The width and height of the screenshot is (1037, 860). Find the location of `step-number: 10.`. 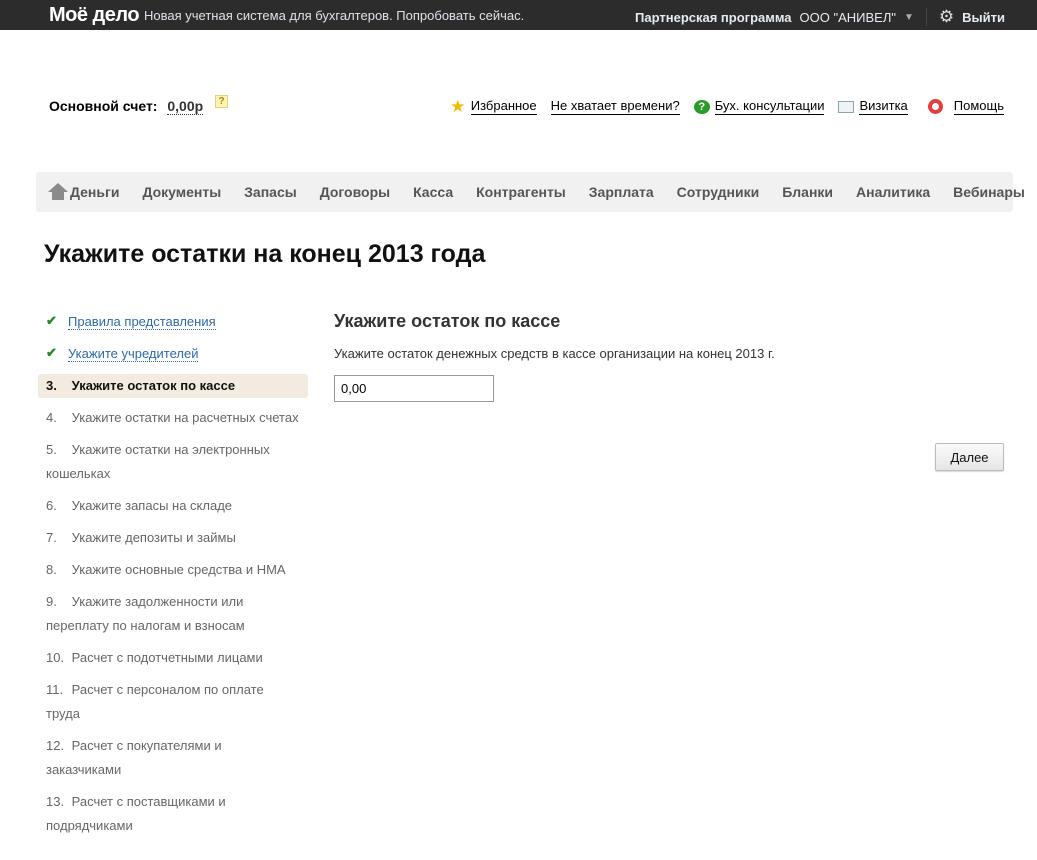

step-number: 10. is located at coordinates (55, 657).